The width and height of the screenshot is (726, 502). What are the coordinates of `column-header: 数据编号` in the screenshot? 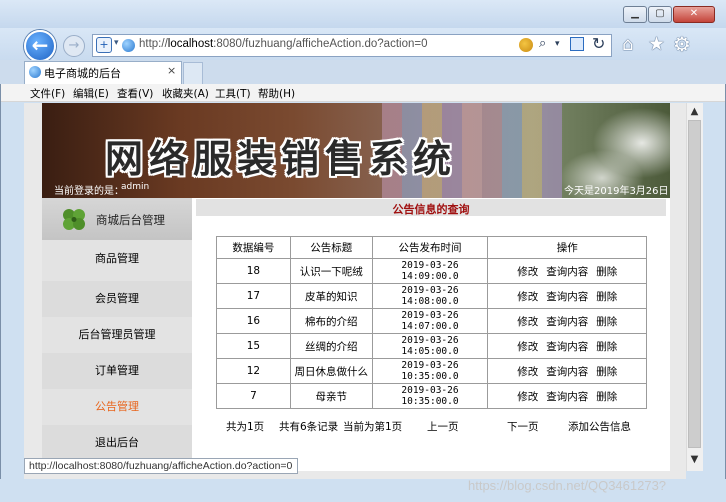 It's located at (253, 247).